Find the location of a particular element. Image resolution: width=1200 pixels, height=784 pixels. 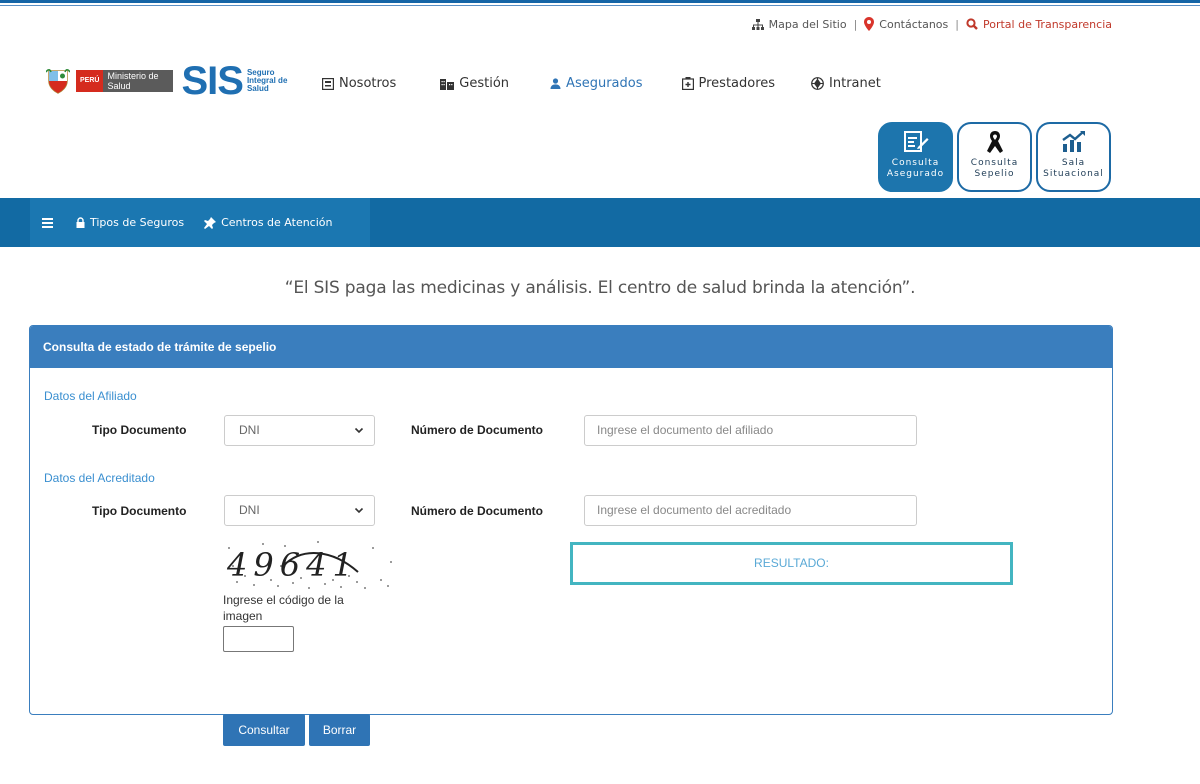

search-icon is located at coordinates (972, 24).